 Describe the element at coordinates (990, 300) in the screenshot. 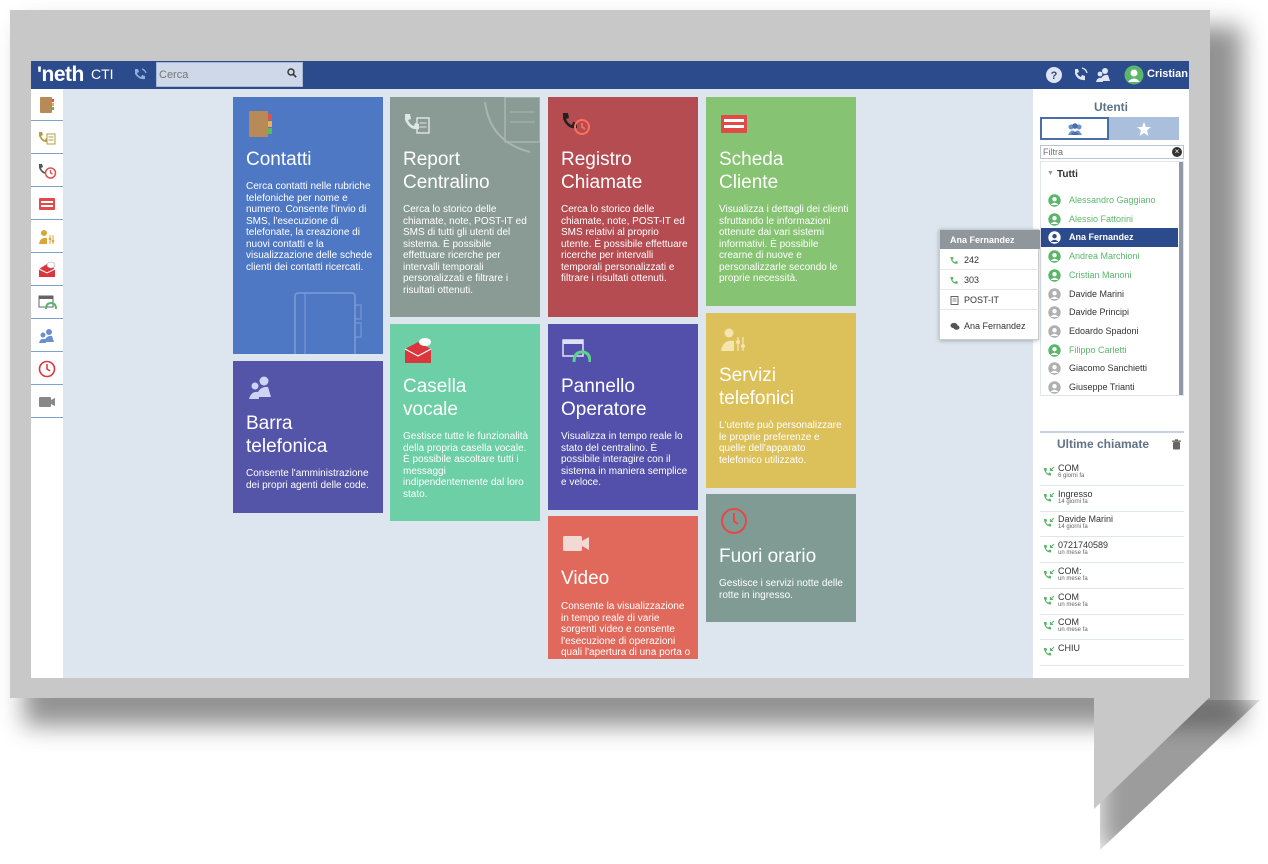

I see `popup-row: POST-IT` at that location.